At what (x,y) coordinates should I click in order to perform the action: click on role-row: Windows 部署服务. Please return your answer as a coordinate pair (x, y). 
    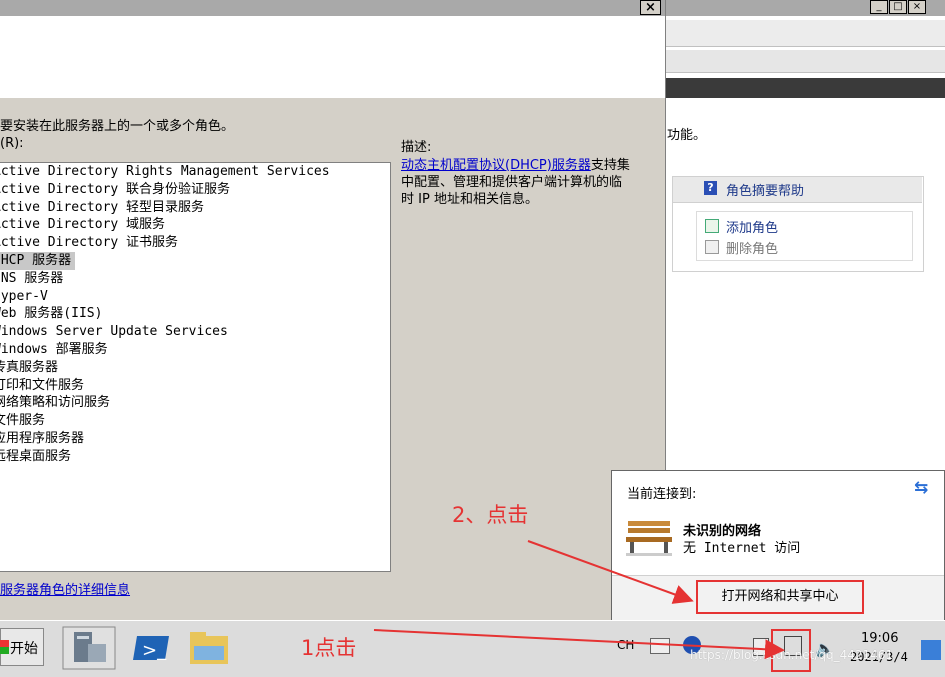
    Looking at the image, I should click on (195, 350).